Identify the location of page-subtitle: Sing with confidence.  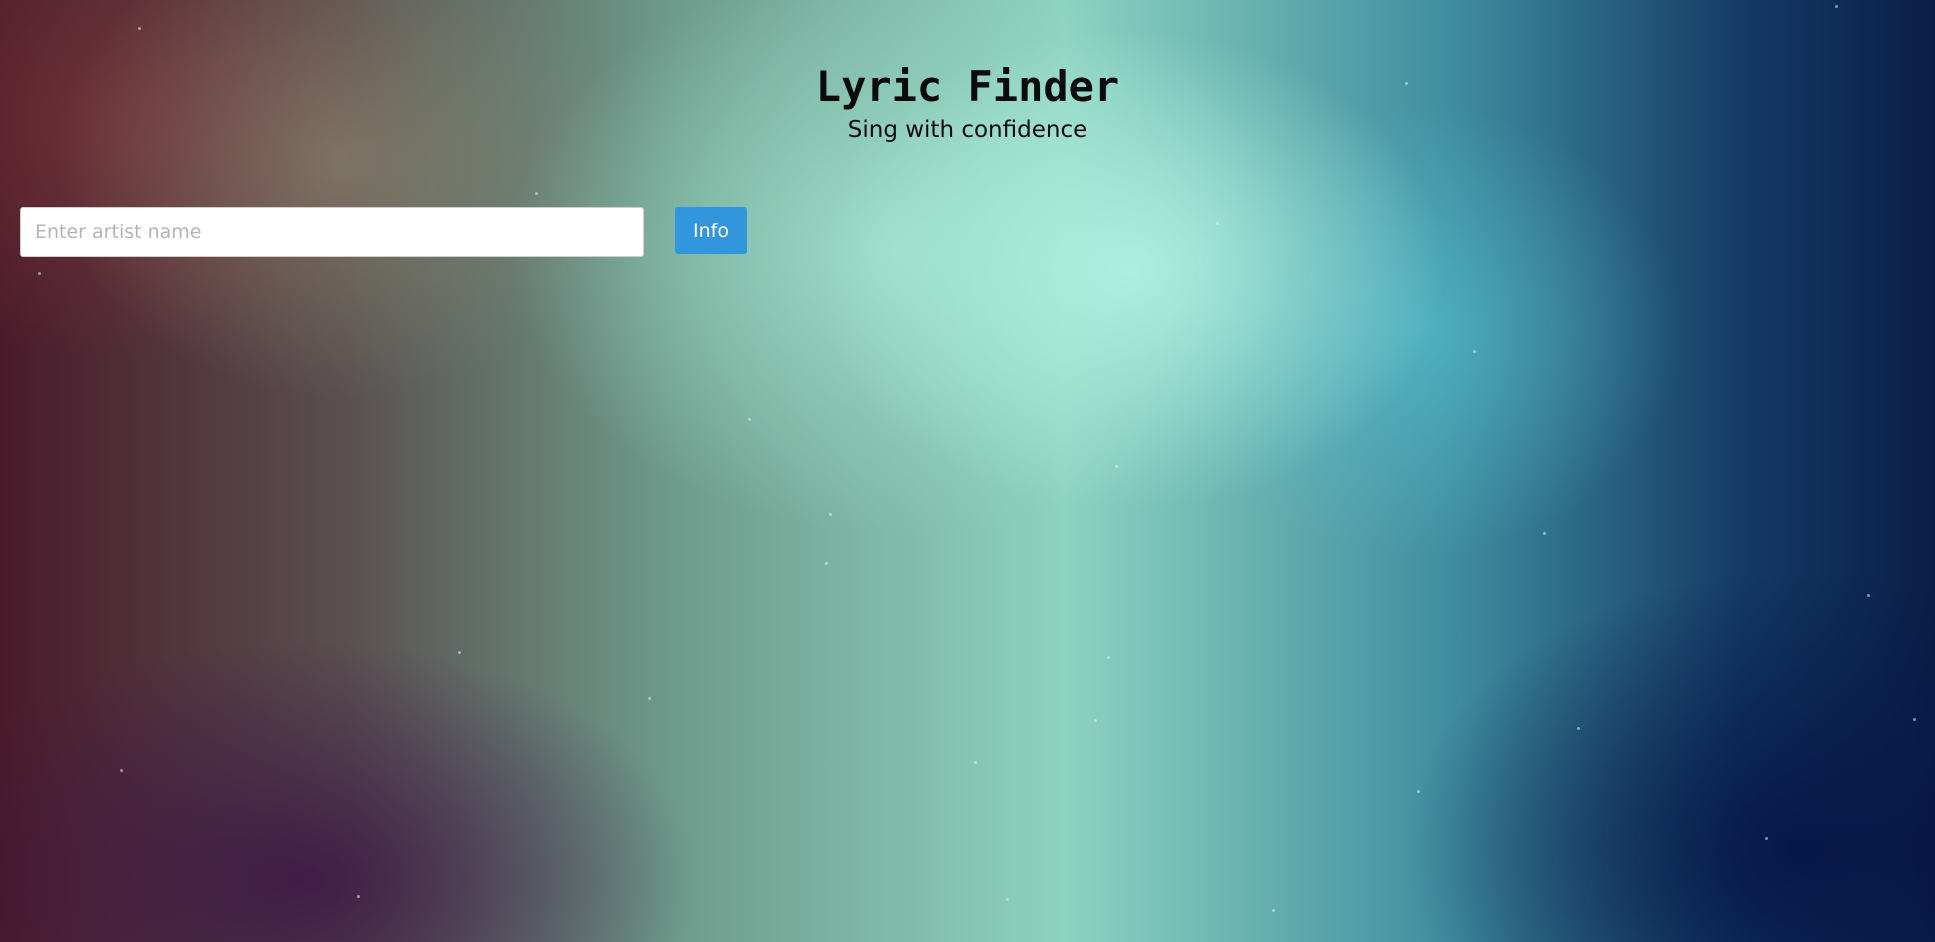
(967, 130).